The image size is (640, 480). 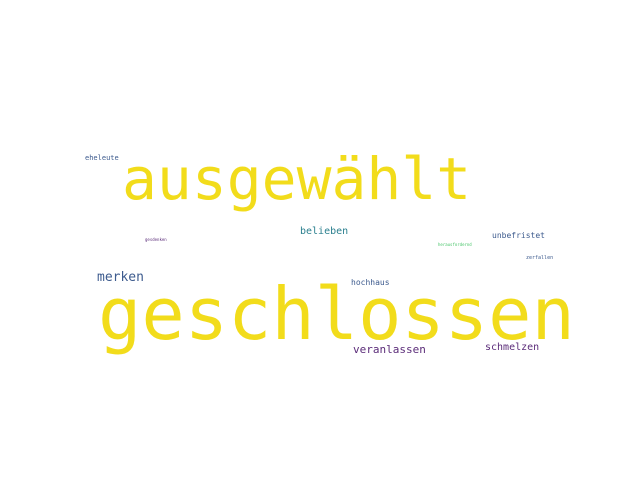 What do you see at coordinates (370, 282) in the screenshot?
I see `word-hochhaus: hochhaus` at bounding box center [370, 282].